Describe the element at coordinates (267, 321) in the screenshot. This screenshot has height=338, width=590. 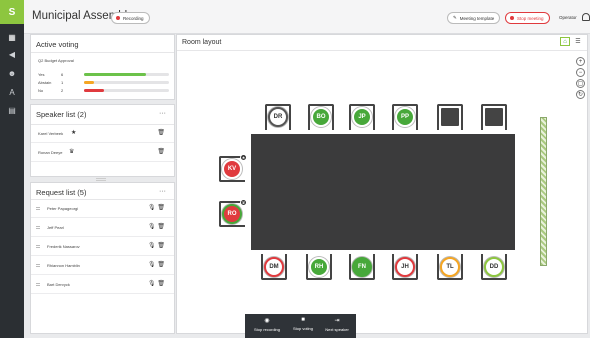
I see `record-icon: ◉` at that location.